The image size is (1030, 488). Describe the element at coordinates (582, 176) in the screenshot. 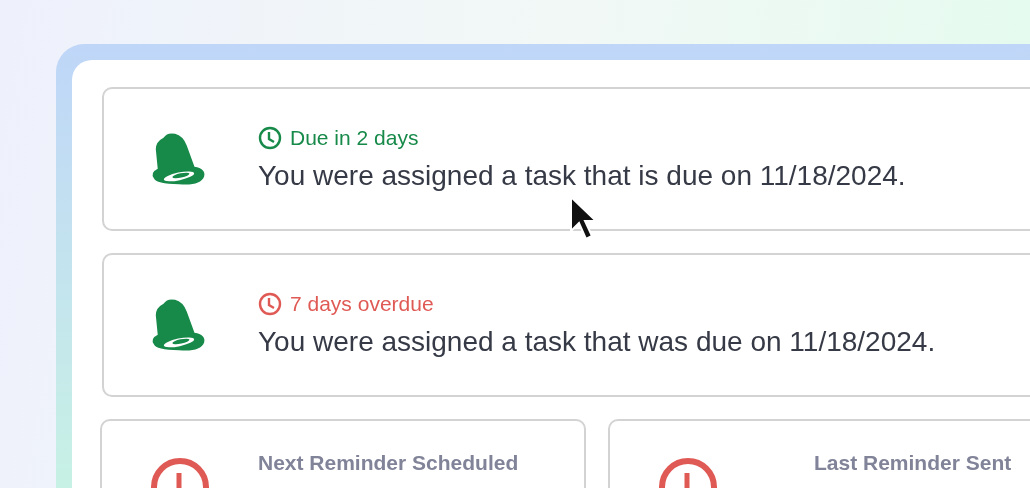

I see `notification-message: You were assigned a task that is due on 11/18/2024.` at that location.